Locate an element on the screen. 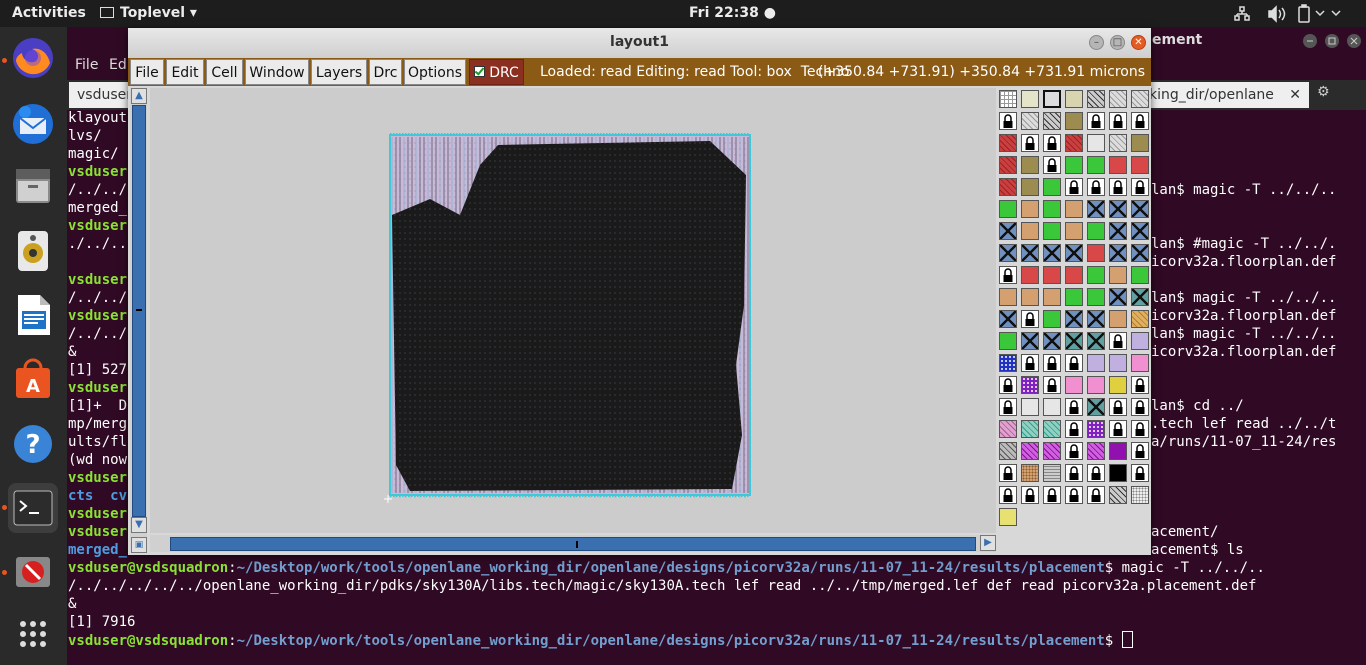  layer-swatch-tan-d is located at coordinates (1030, 473).